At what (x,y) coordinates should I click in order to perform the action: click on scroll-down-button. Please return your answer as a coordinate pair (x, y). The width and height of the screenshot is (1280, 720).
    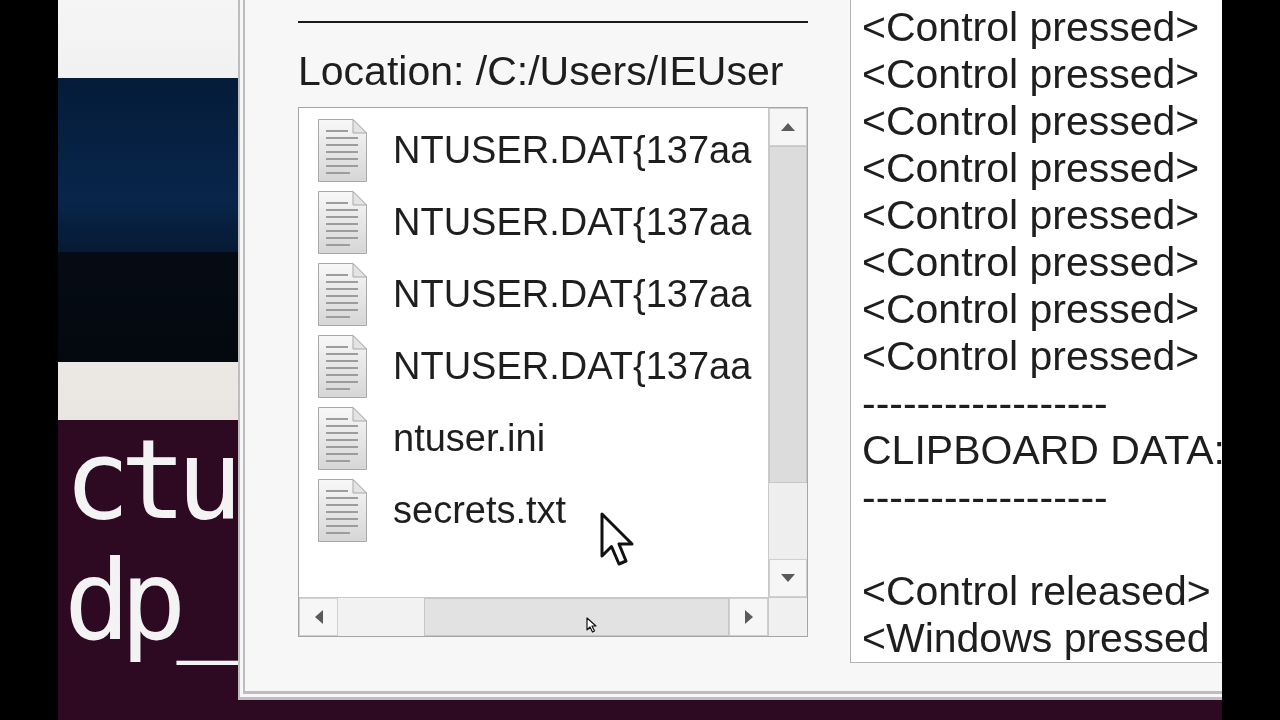
    Looking at the image, I should click on (788, 578).